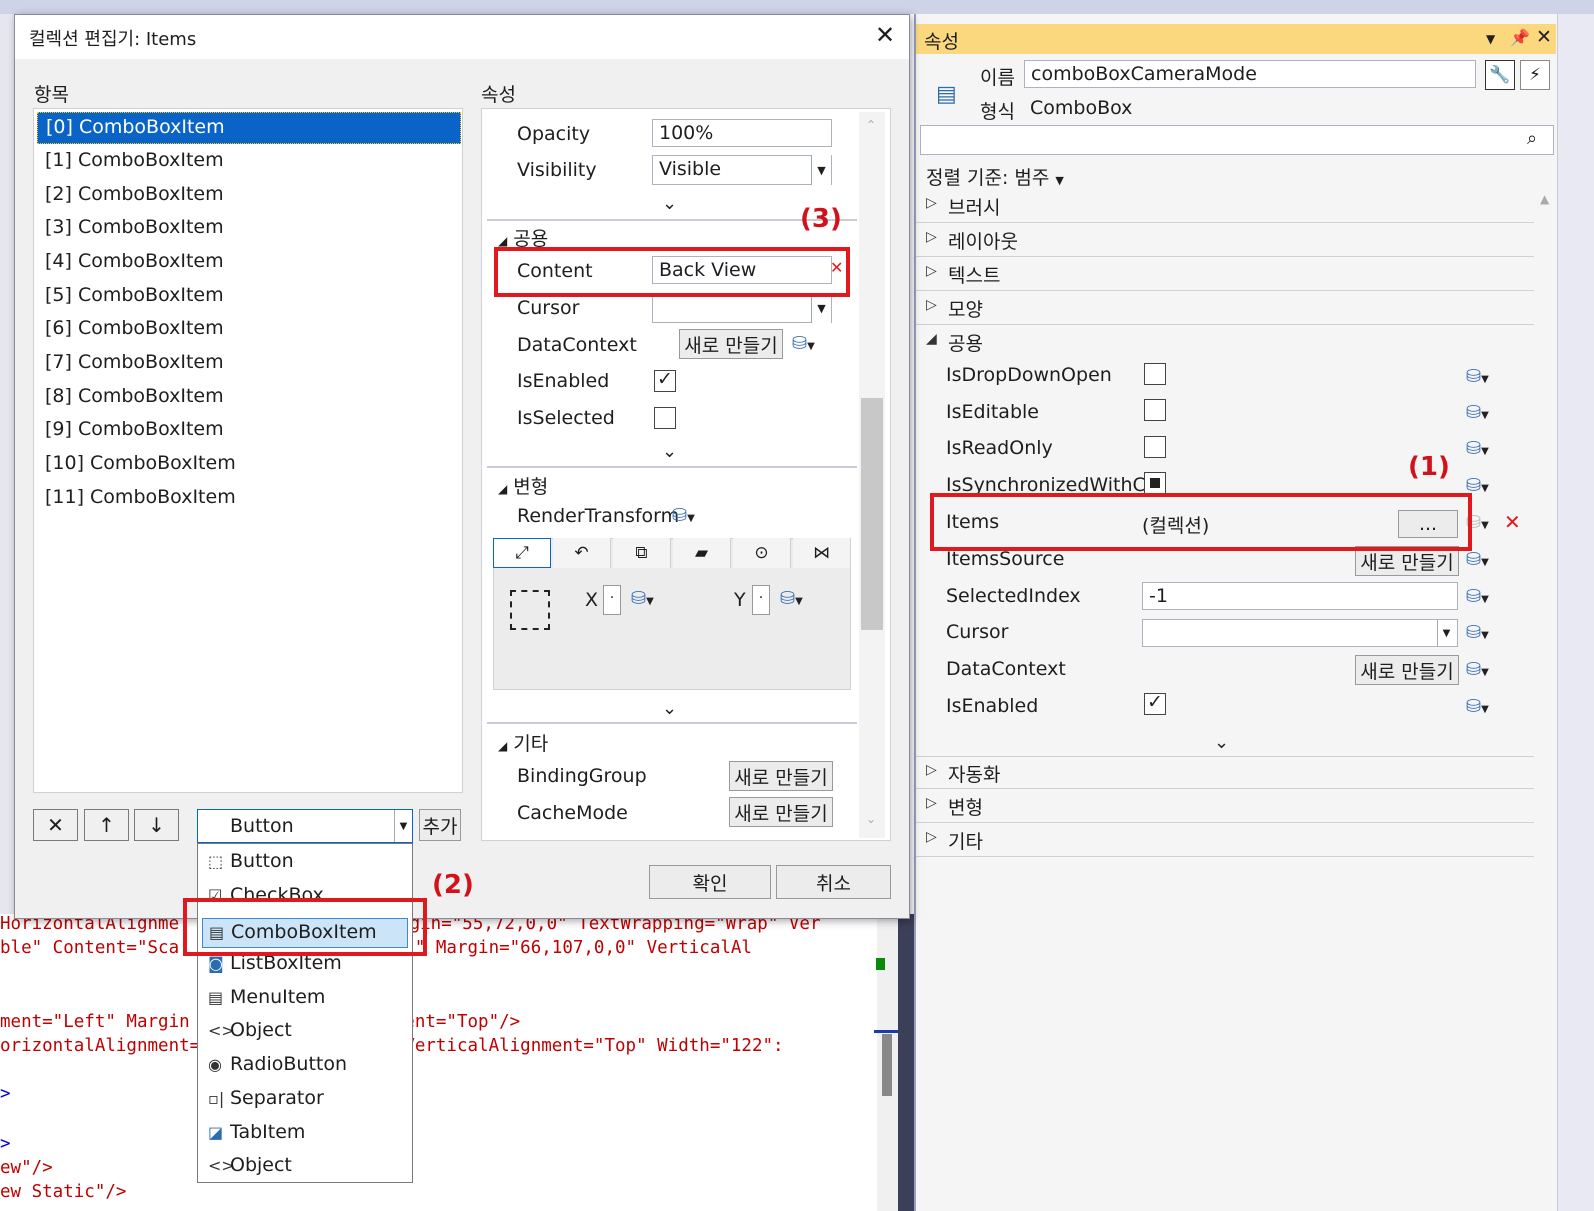  I want to click on y-input: ., so click(761, 600).